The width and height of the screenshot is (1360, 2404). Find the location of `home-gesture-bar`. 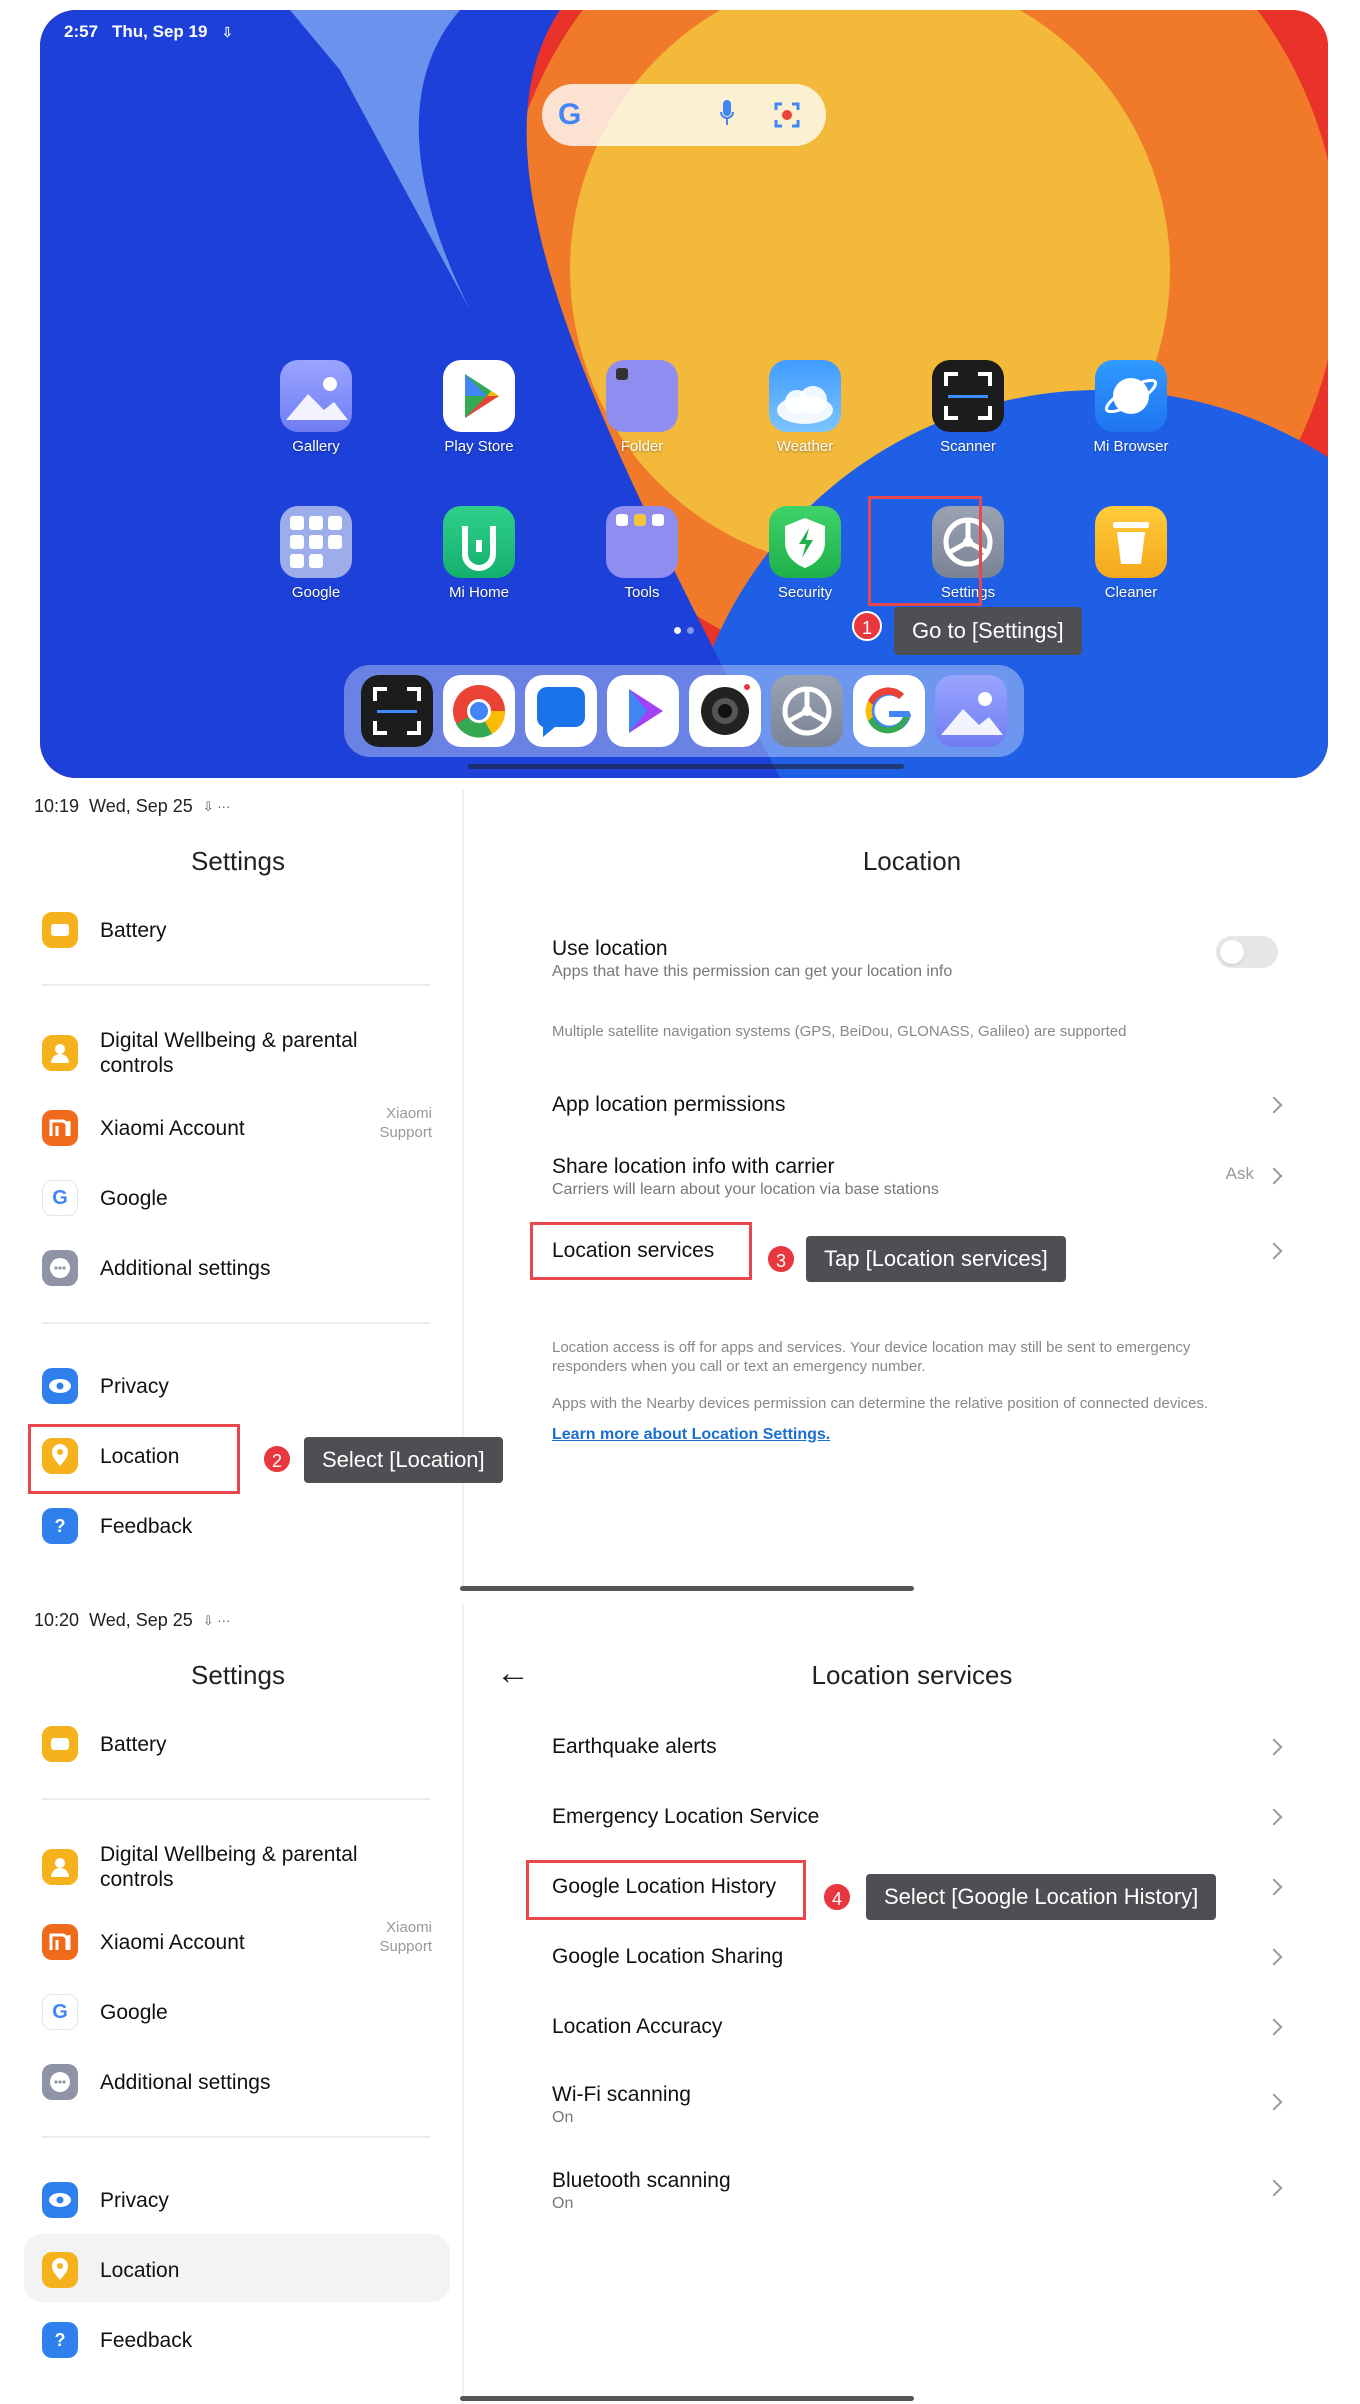

home-gesture-bar is located at coordinates (686, 766).